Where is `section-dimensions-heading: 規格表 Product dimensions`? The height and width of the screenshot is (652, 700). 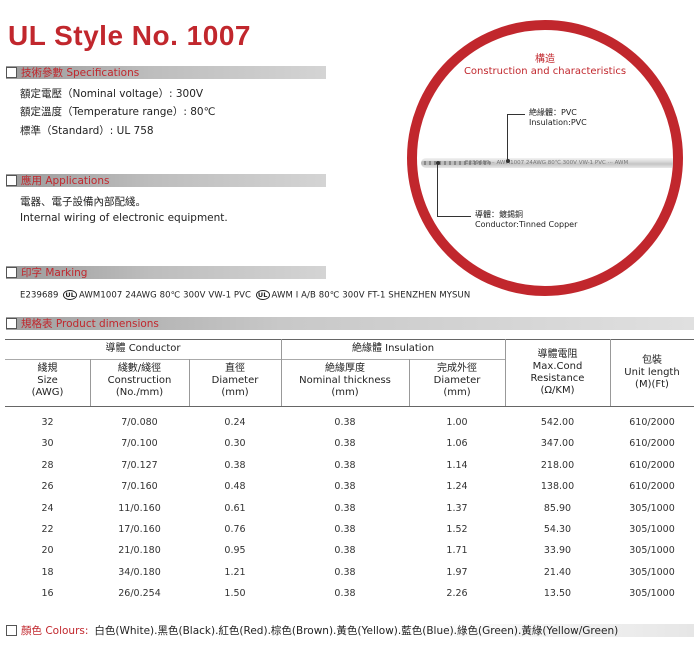
section-dimensions-heading: 規格表 Product dimensions is located at coordinates (90, 324).